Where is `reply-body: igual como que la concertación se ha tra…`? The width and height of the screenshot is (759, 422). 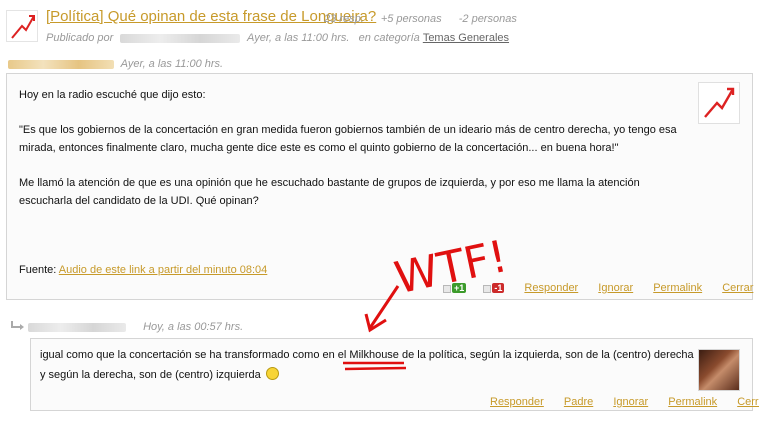
reply-body: igual como que la concertación se ha tra… is located at coordinates (370, 365).